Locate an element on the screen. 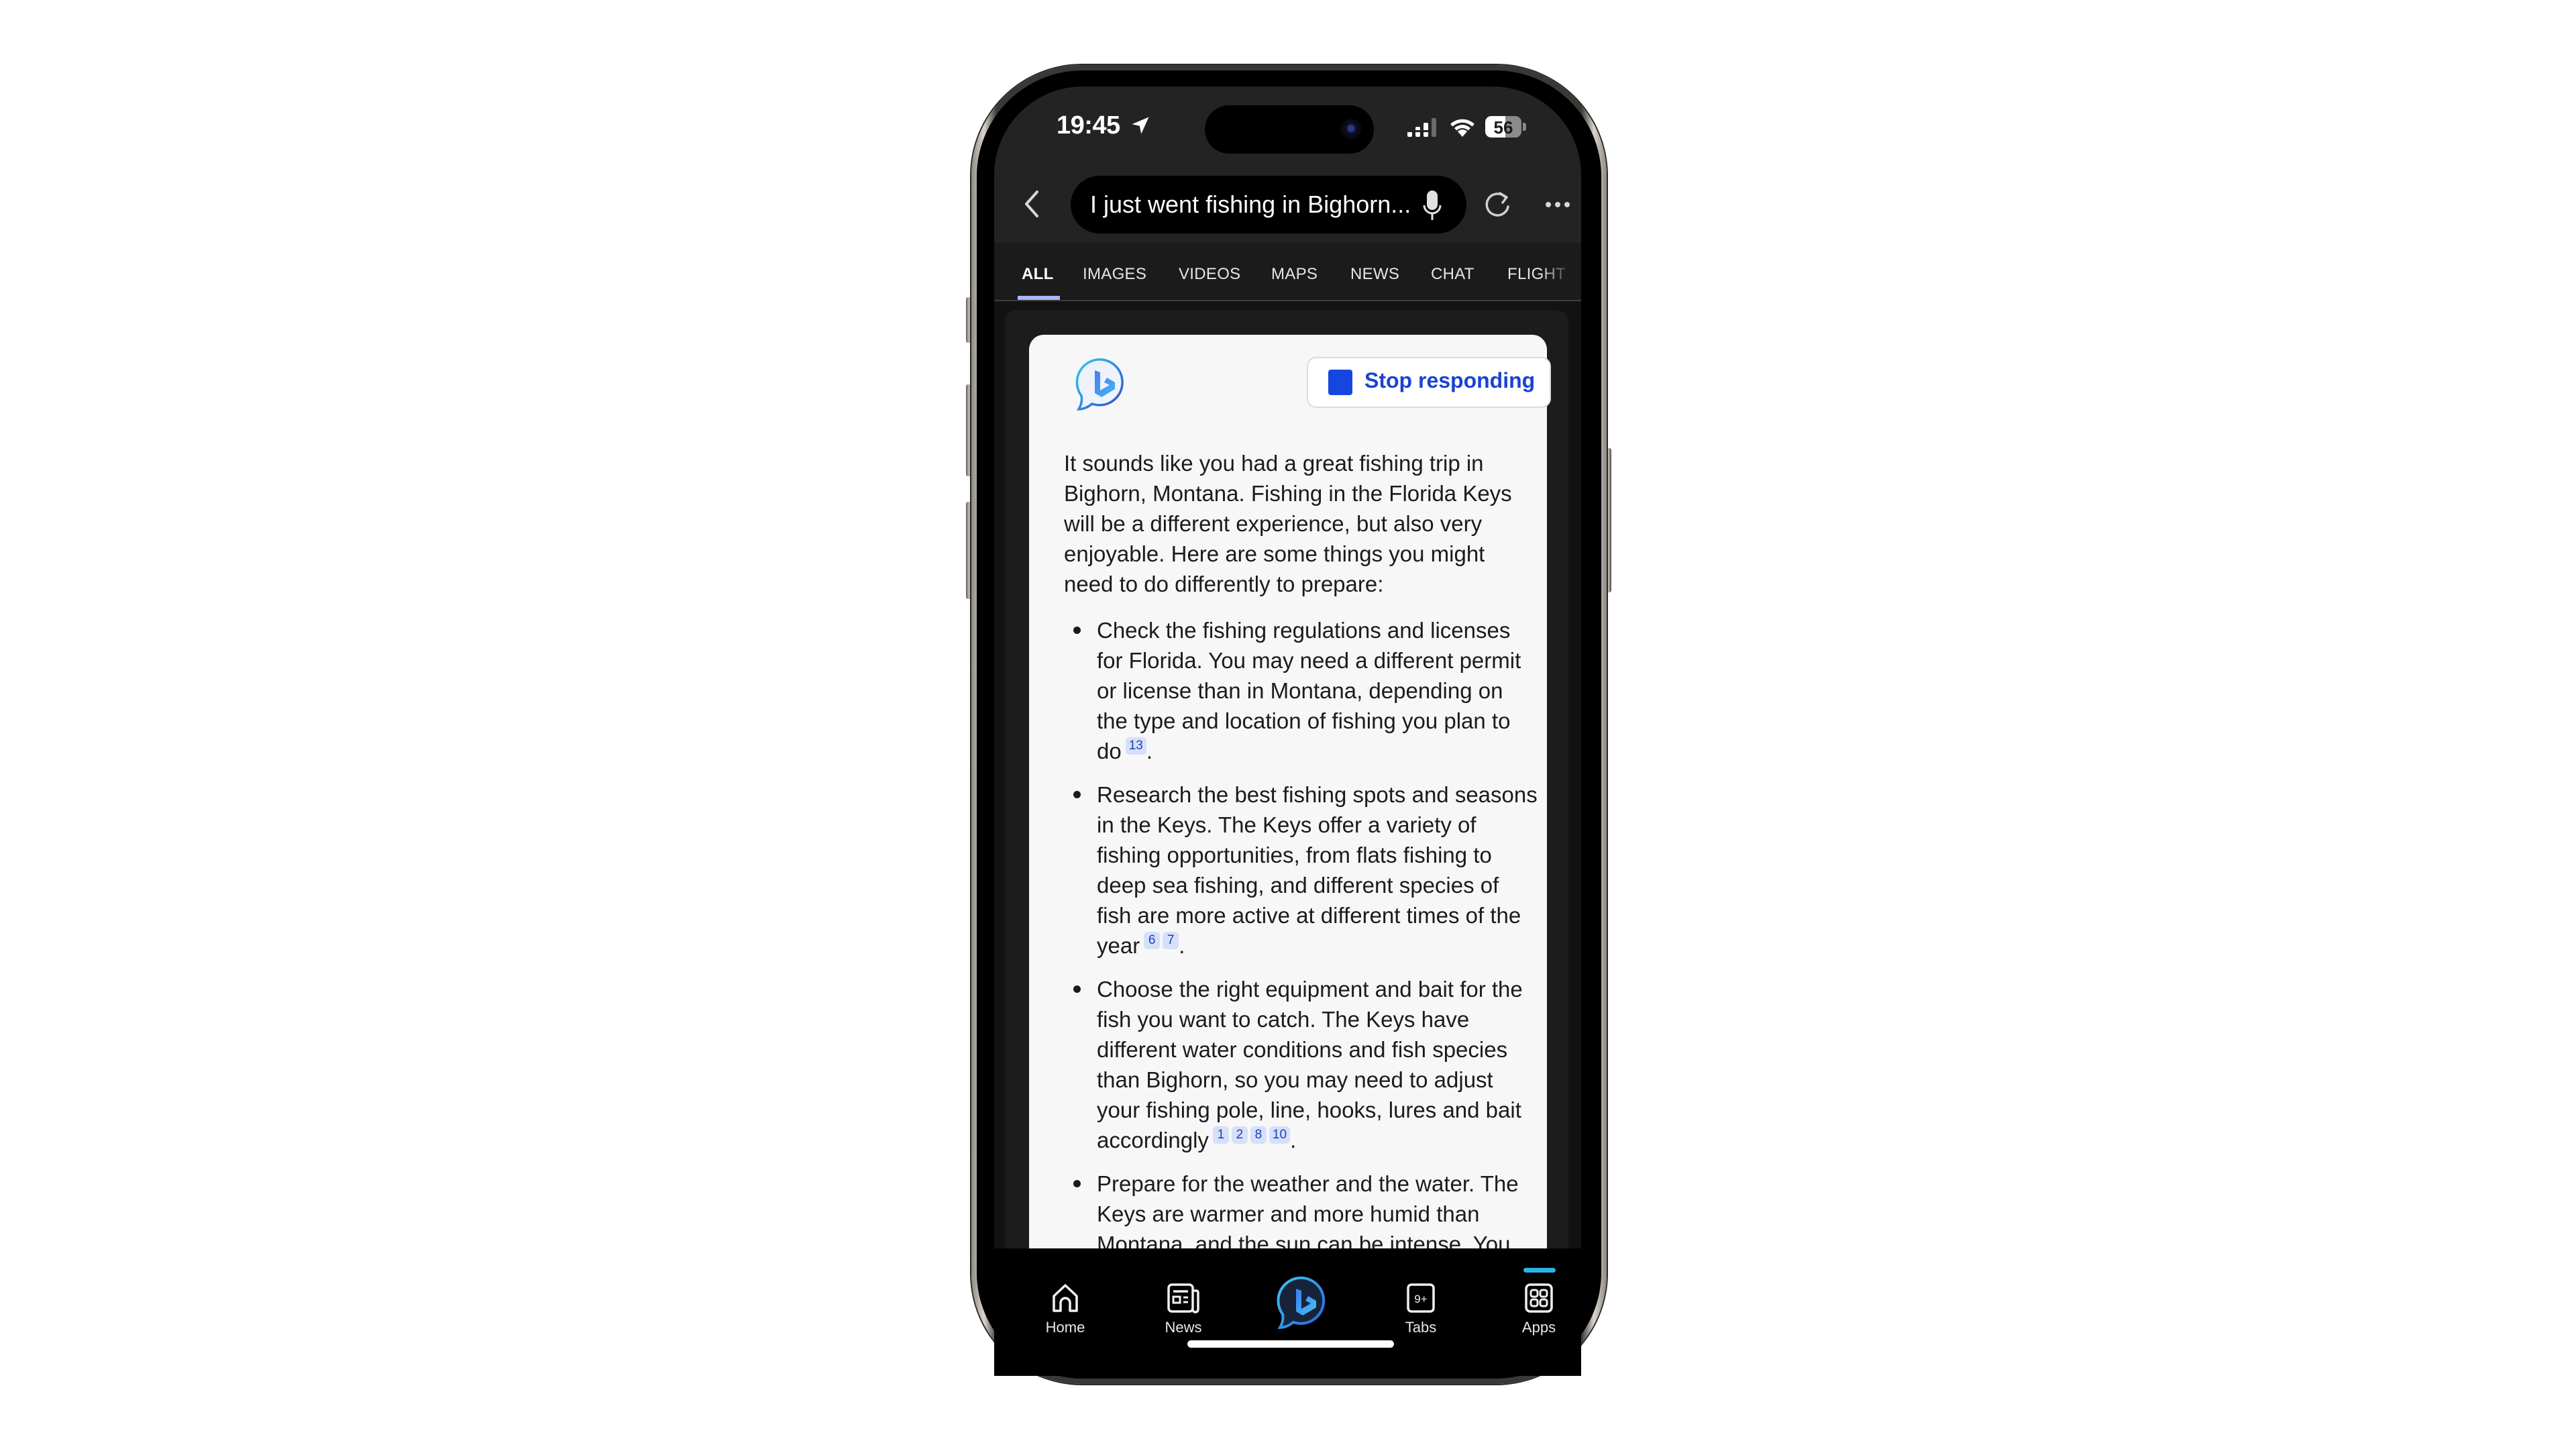 This screenshot has height=1449, width=2576. stop-responding-label: Stop responding is located at coordinates (1449, 380).